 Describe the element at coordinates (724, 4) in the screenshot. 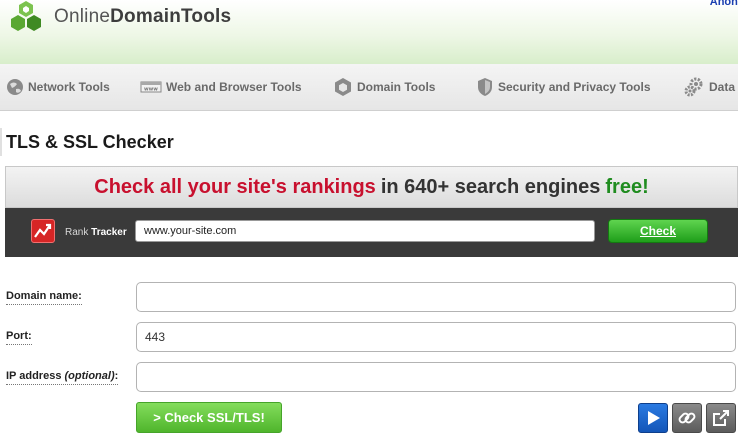

I see `user-link: Anony` at that location.